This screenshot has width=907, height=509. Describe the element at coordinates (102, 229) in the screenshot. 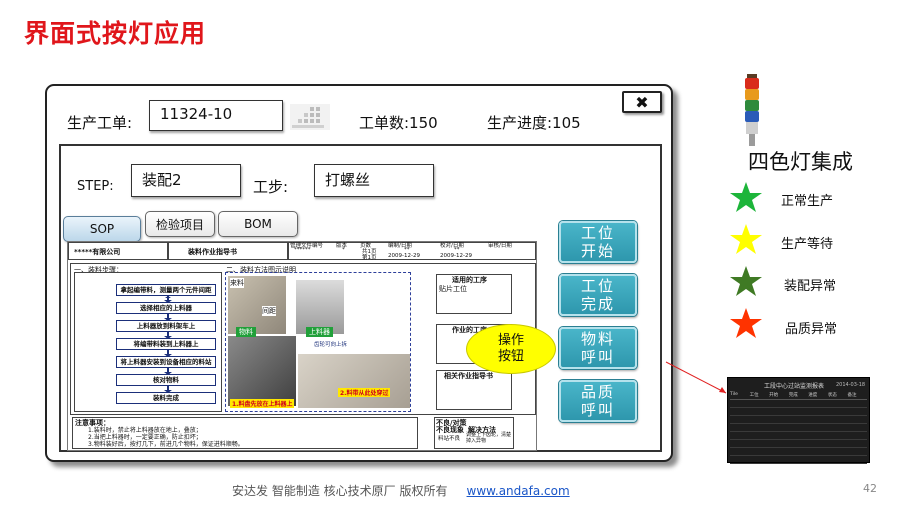

I see `tab-sop: SOP` at that location.